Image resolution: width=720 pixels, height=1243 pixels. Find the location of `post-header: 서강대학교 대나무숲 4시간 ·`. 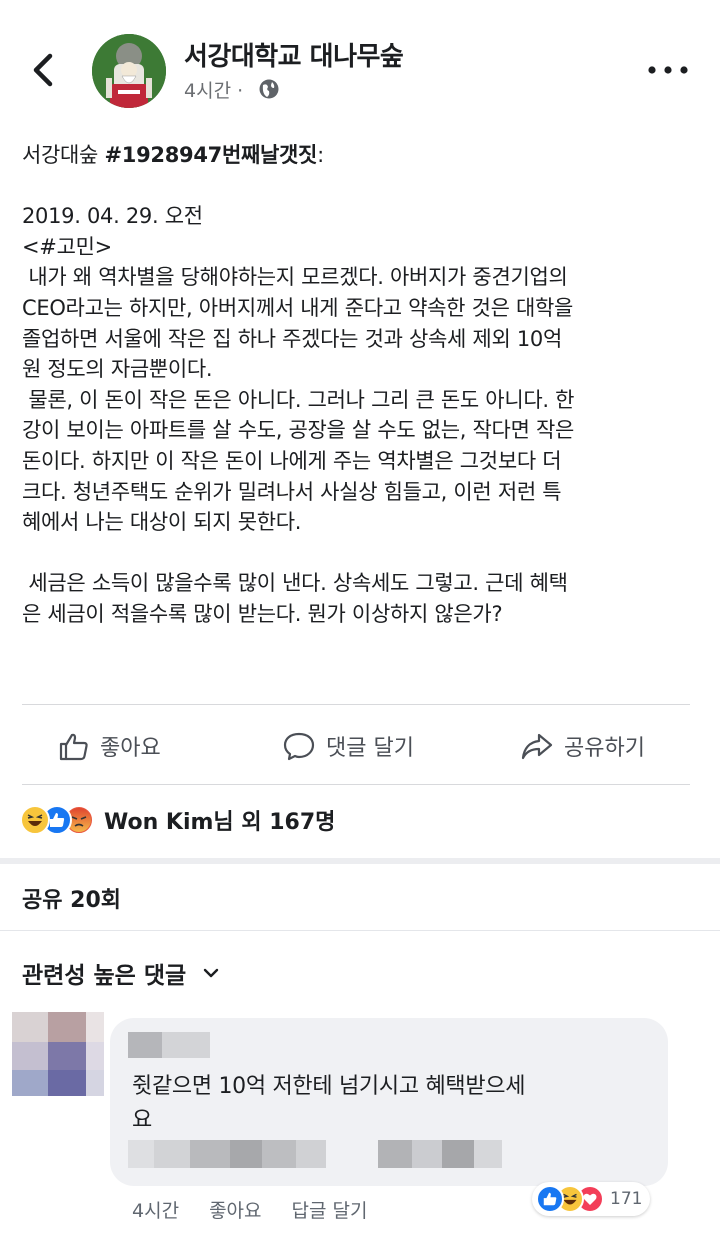

post-header: 서강대학교 대나무숲 4시간 · is located at coordinates (360, 60).